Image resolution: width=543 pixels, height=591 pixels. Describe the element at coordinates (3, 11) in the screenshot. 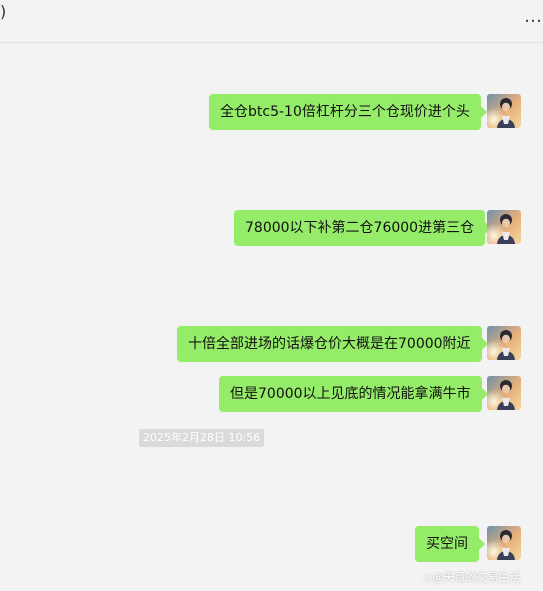

I see `chat-title: )` at that location.